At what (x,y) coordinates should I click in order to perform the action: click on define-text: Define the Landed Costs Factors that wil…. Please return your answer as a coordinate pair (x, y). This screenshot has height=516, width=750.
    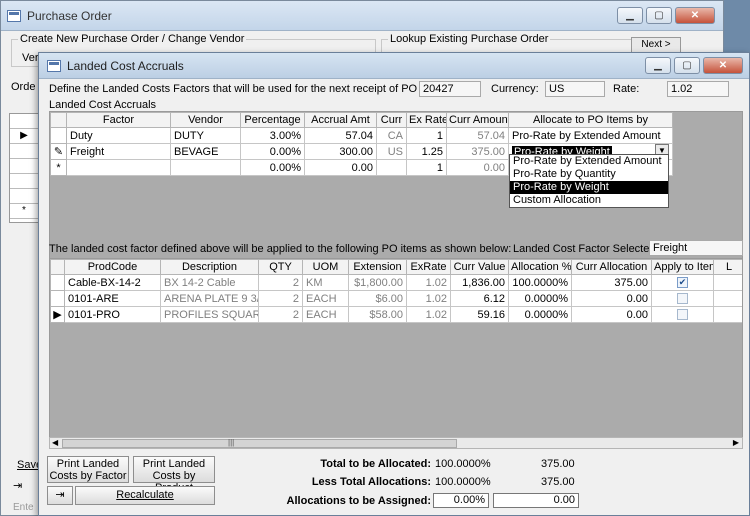
    Looking at the image, I should click on (256, 89).